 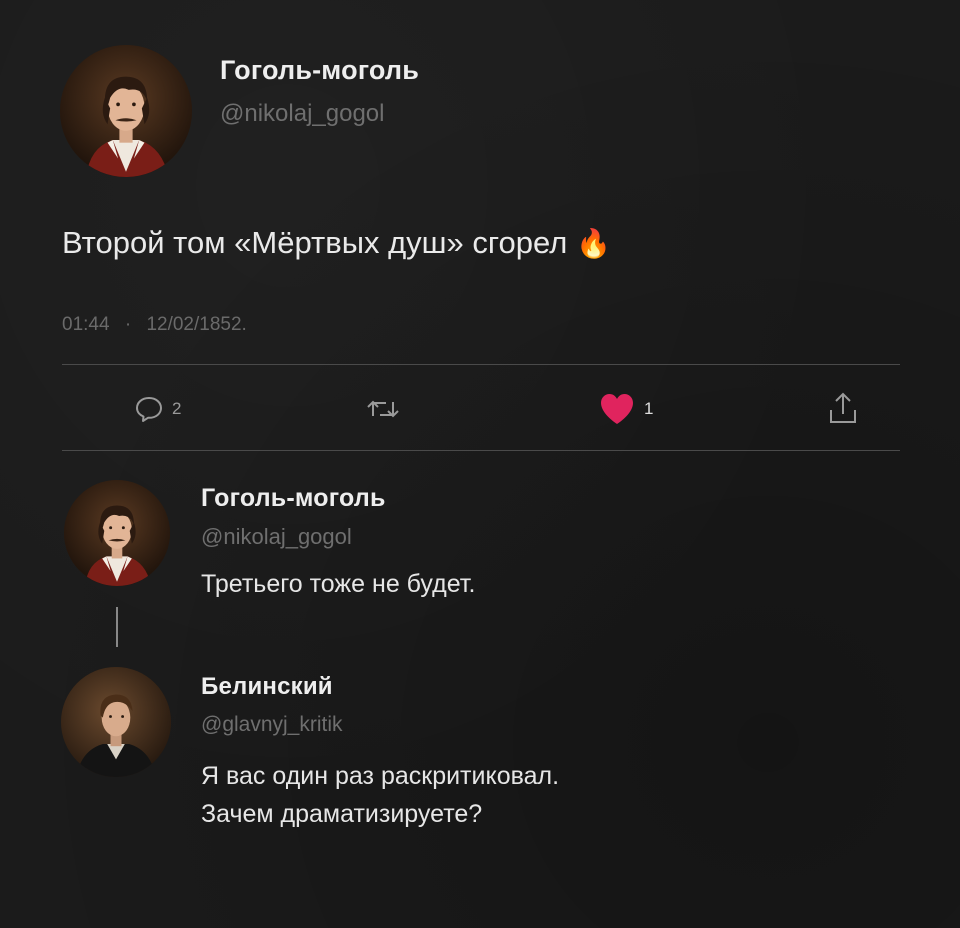 I want to click on like-count: 1, so click(x=649, y=408).